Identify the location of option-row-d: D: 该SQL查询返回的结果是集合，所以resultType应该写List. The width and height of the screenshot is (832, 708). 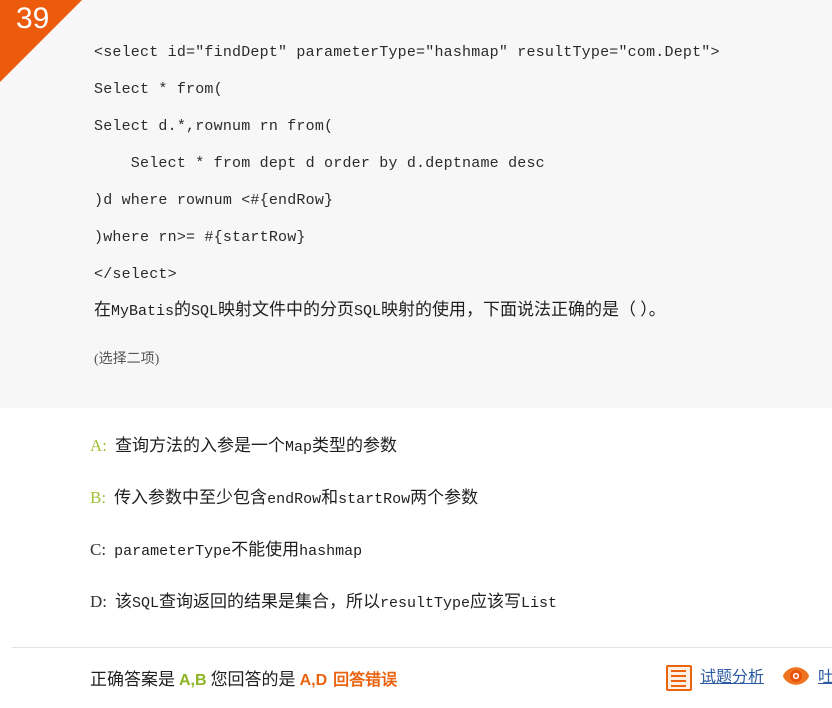
(450, 603).